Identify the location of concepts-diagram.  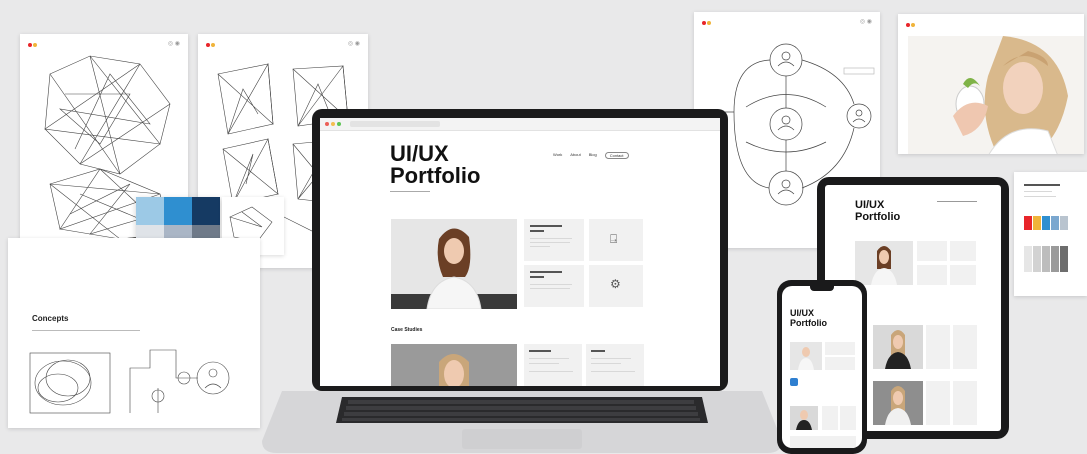
(129, 381).